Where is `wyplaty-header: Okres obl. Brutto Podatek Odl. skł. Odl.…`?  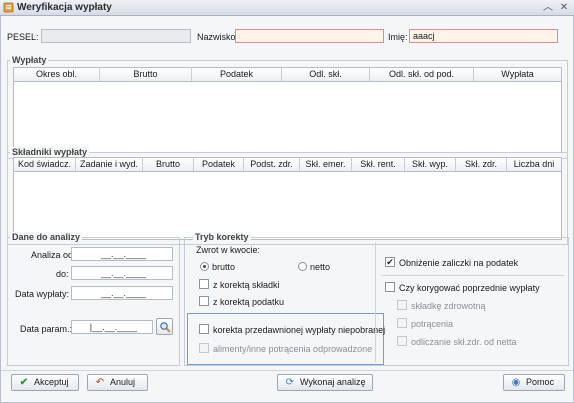
wyplaty-header: Okres obl. Brutto Podatek Odl. skł. Odl.… is located at coordinates (287, 75).